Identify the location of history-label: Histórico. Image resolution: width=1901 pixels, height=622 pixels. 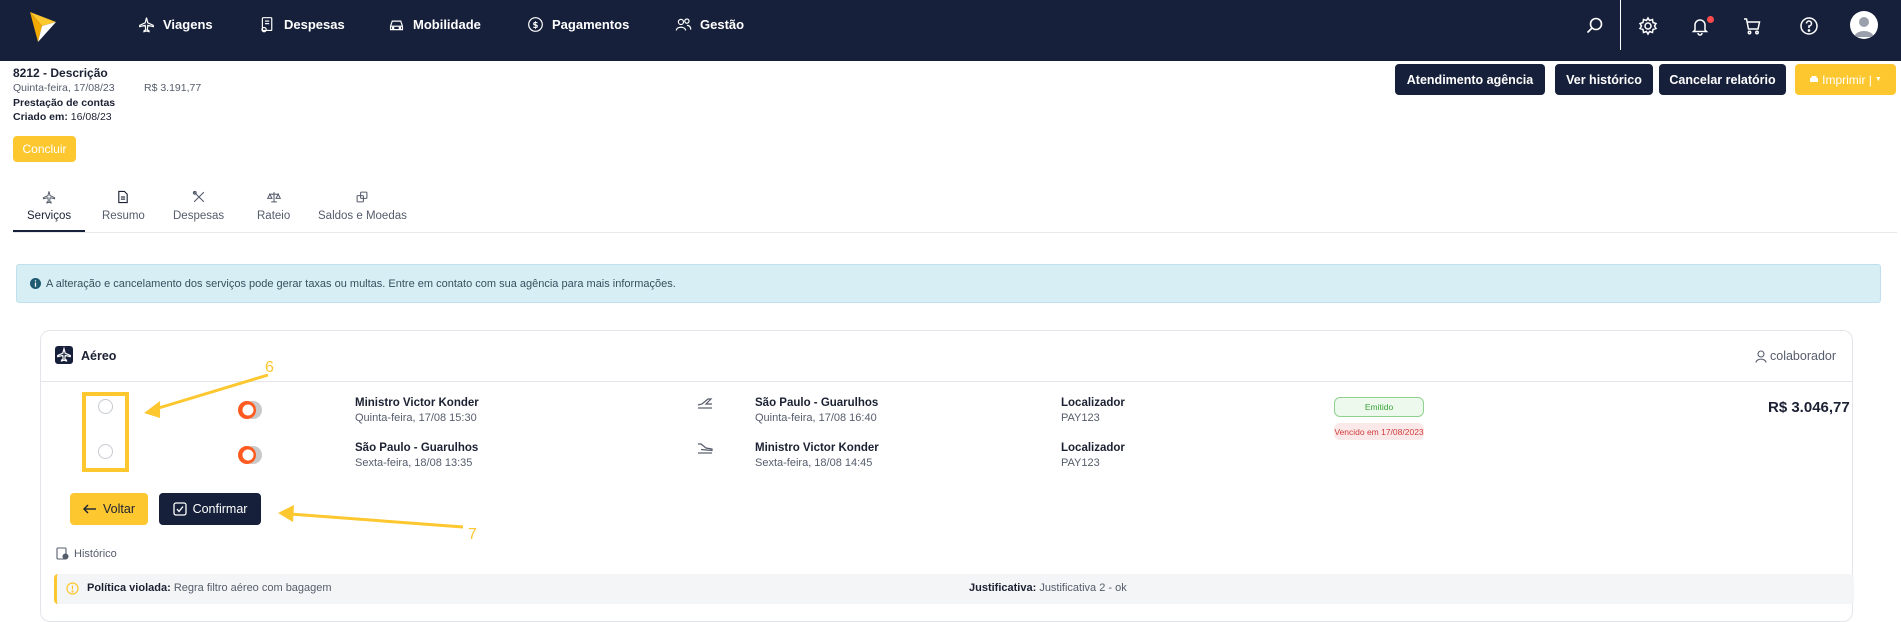
(95, 553).